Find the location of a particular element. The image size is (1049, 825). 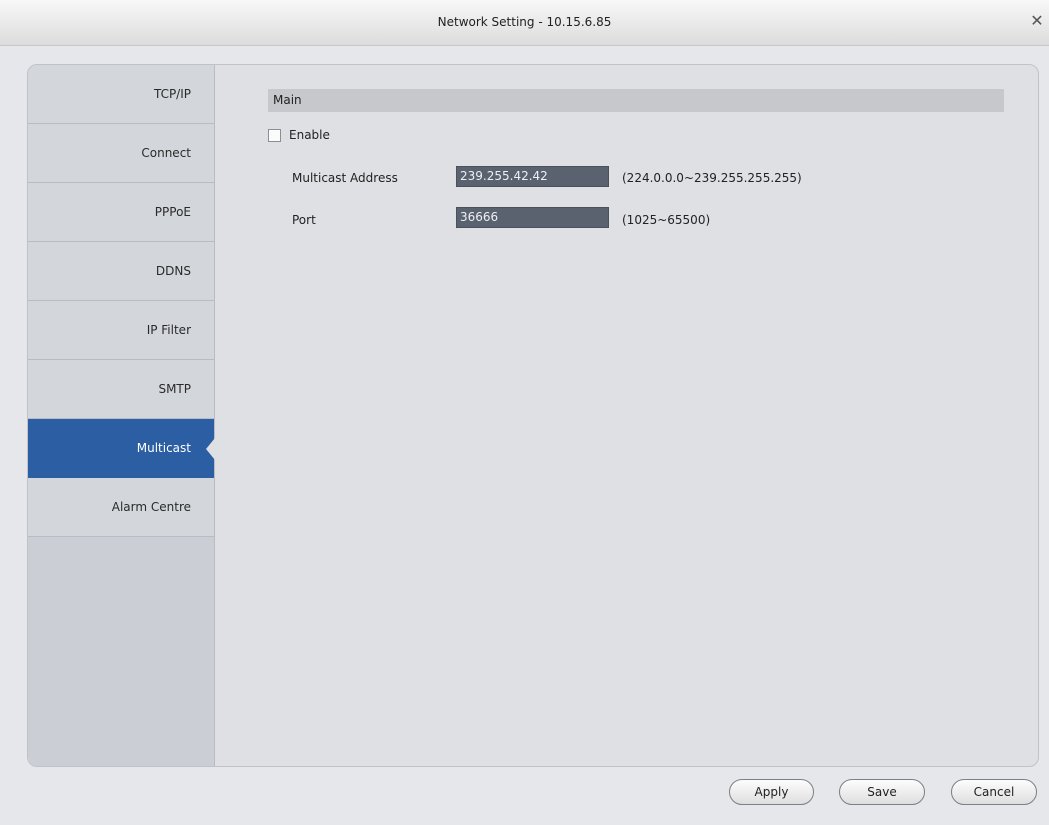

port-label: Port is located at coordinates (304, 220).